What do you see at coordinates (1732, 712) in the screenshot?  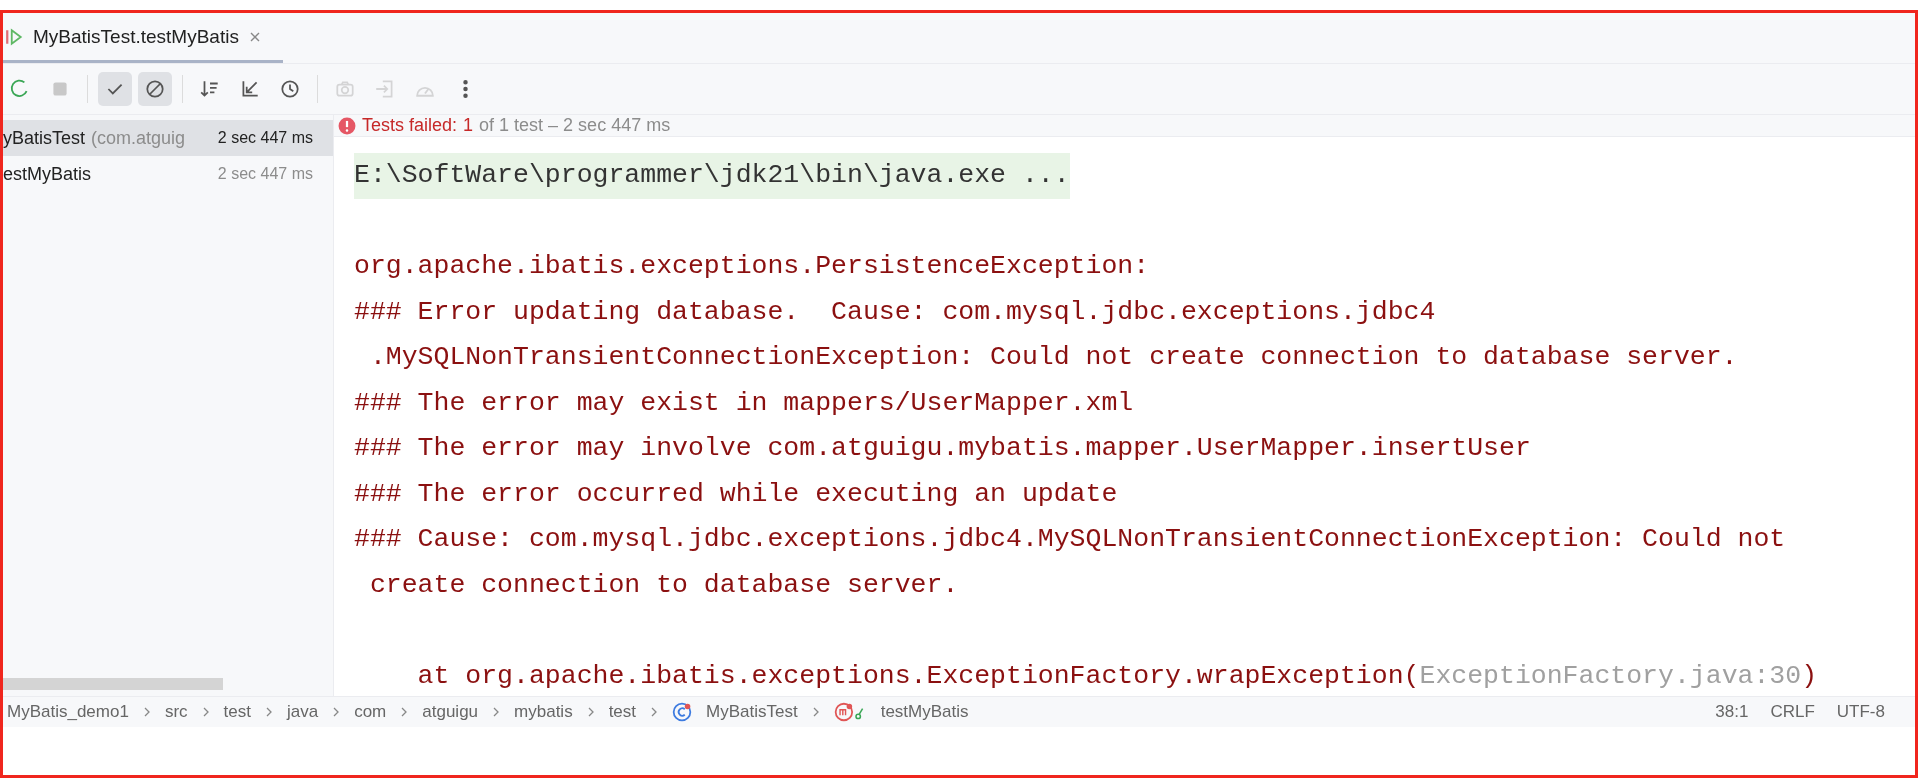 I see `status-item: 38:1` at bounding box center [1732, 712].